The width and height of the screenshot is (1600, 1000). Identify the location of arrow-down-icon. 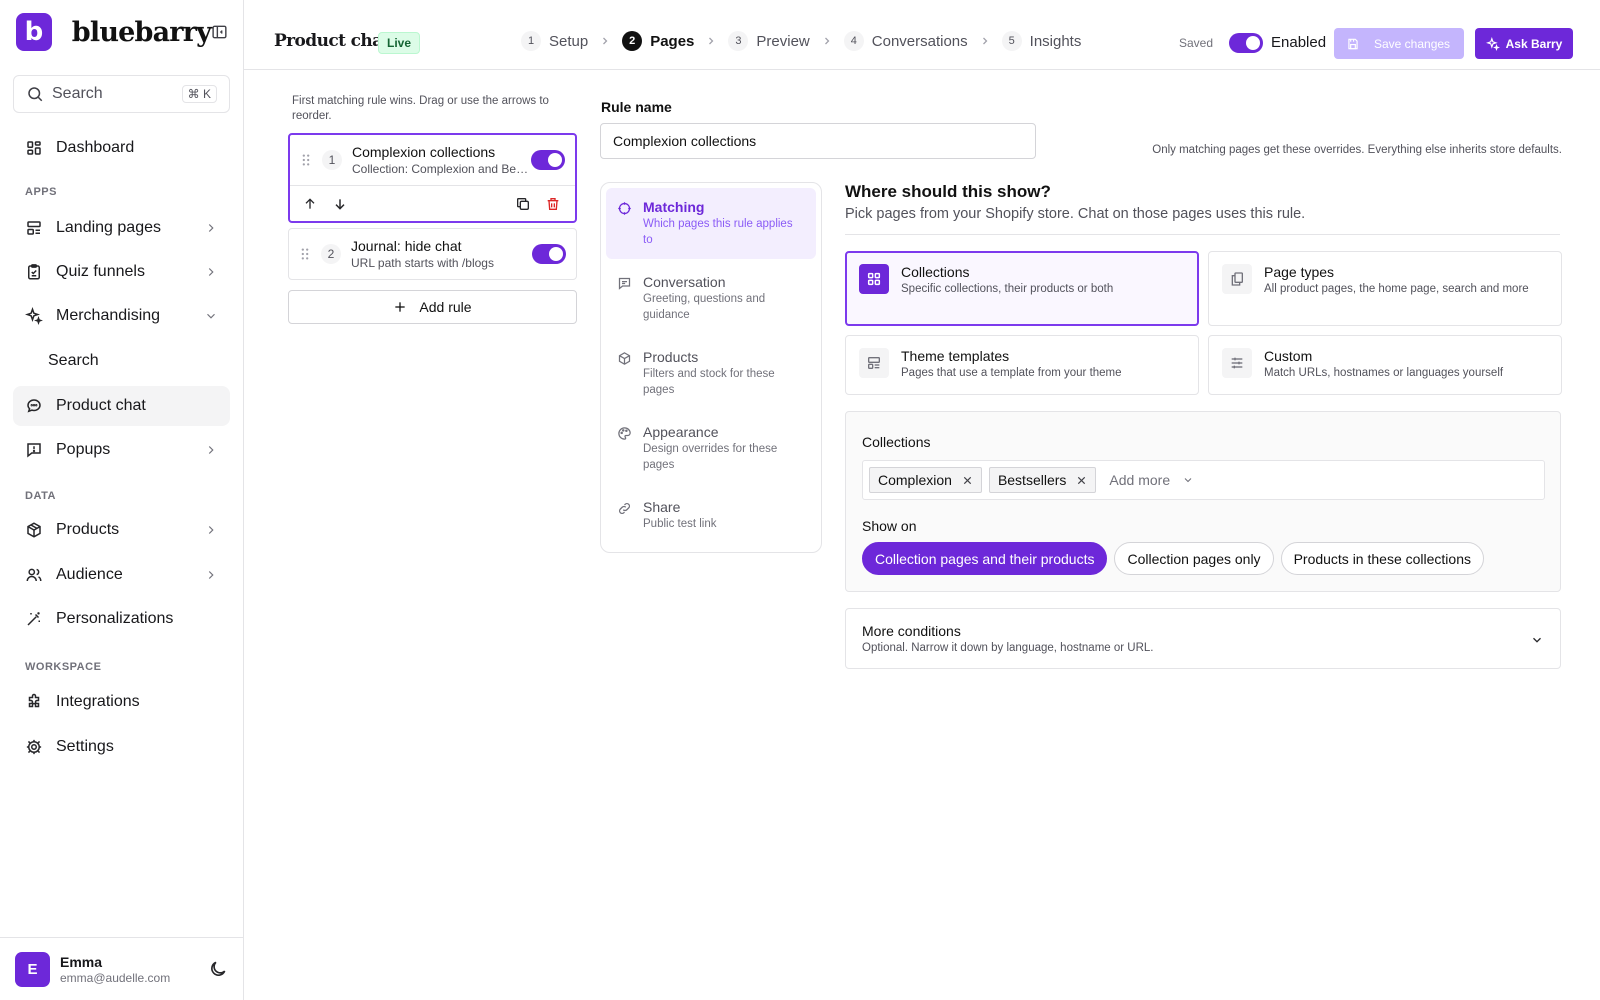
(340, 204).